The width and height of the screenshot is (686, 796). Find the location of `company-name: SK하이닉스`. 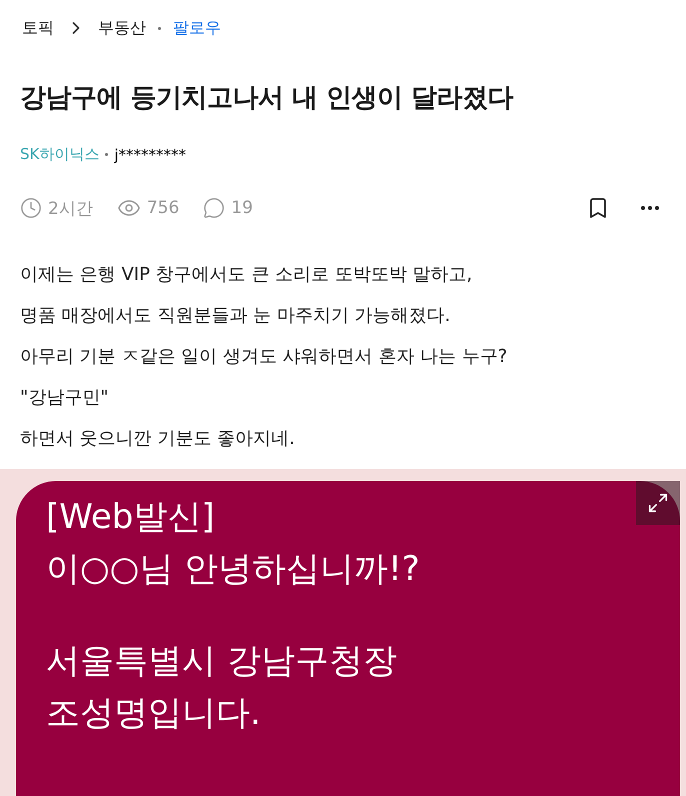

company-name: SK하이닉스 is located at coordinates (60, 154).